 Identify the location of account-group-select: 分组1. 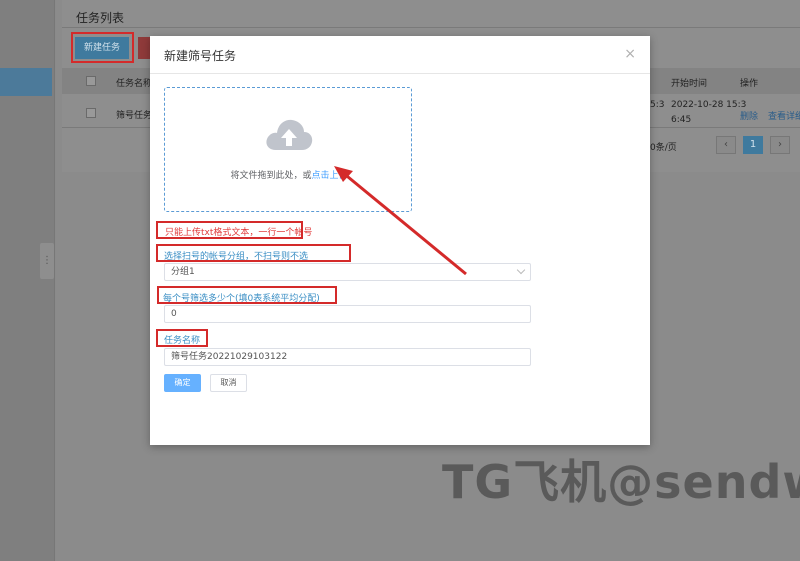
(347, 272).